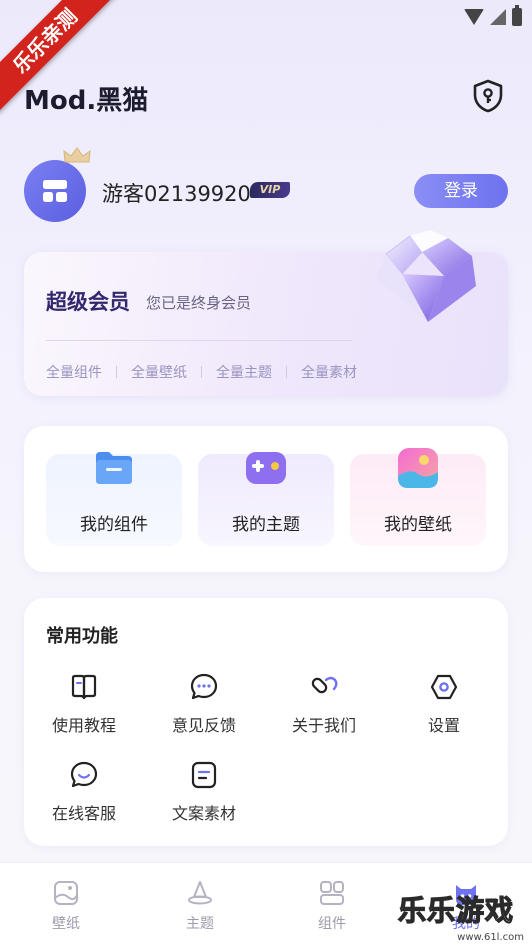  Describe the element at coordinates (324, 685) in the screenshot. I see `link-icon` at that location.